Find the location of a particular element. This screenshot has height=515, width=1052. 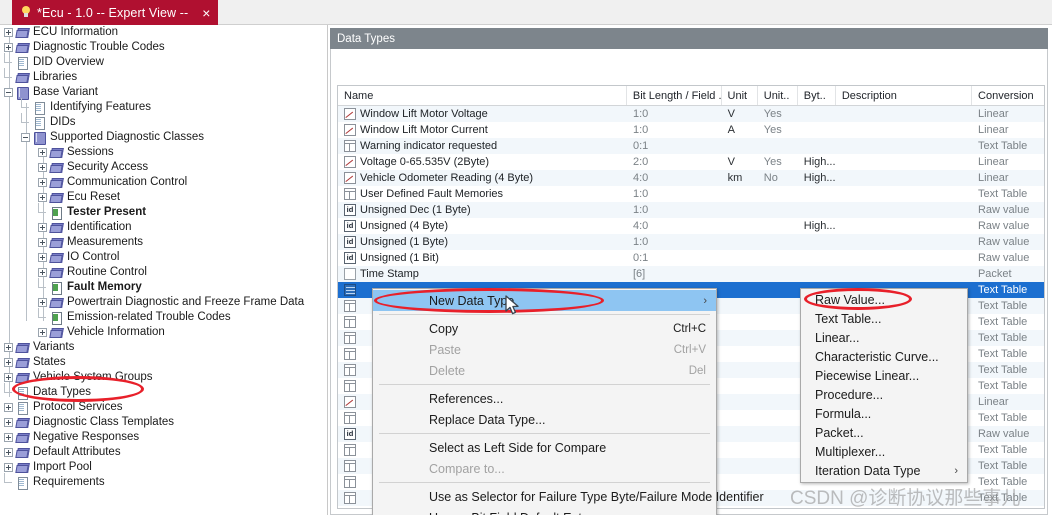

tree-item: Vehicle Information is located at coordinates (163, 332).